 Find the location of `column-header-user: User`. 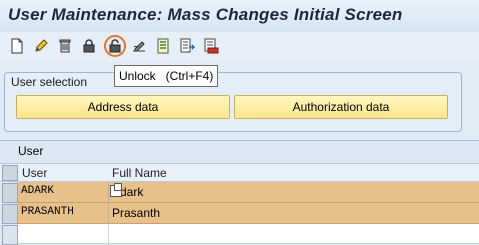

column-header-user: User is located at coordinates (34, 173).